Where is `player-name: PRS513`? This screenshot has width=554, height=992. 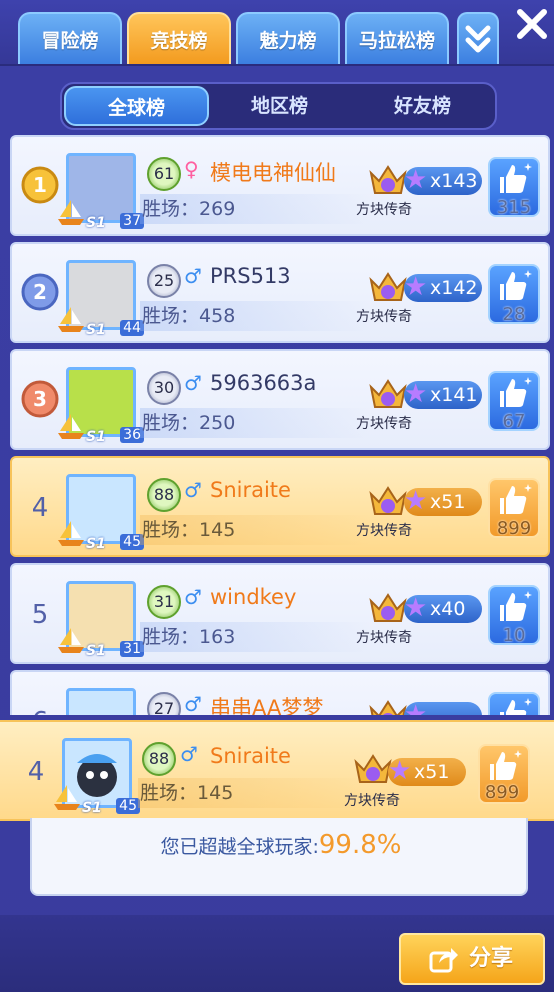
player-name: PRS513 is located at coordinates (250, 276).